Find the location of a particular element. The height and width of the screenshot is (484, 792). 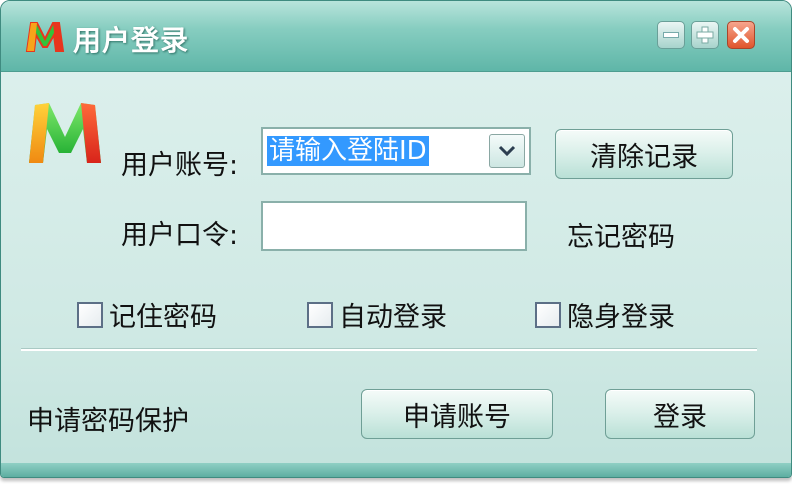

window-bottom-border is located at coordinates (396, 470).